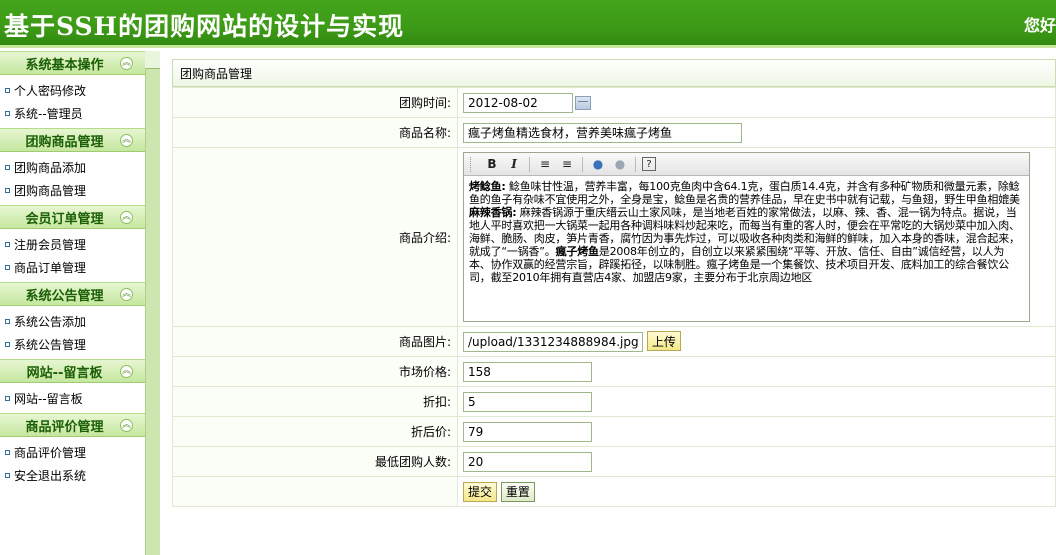  Describe the element at coordinates (527, 401) in the screenshot. I see `discount-field` at that location.